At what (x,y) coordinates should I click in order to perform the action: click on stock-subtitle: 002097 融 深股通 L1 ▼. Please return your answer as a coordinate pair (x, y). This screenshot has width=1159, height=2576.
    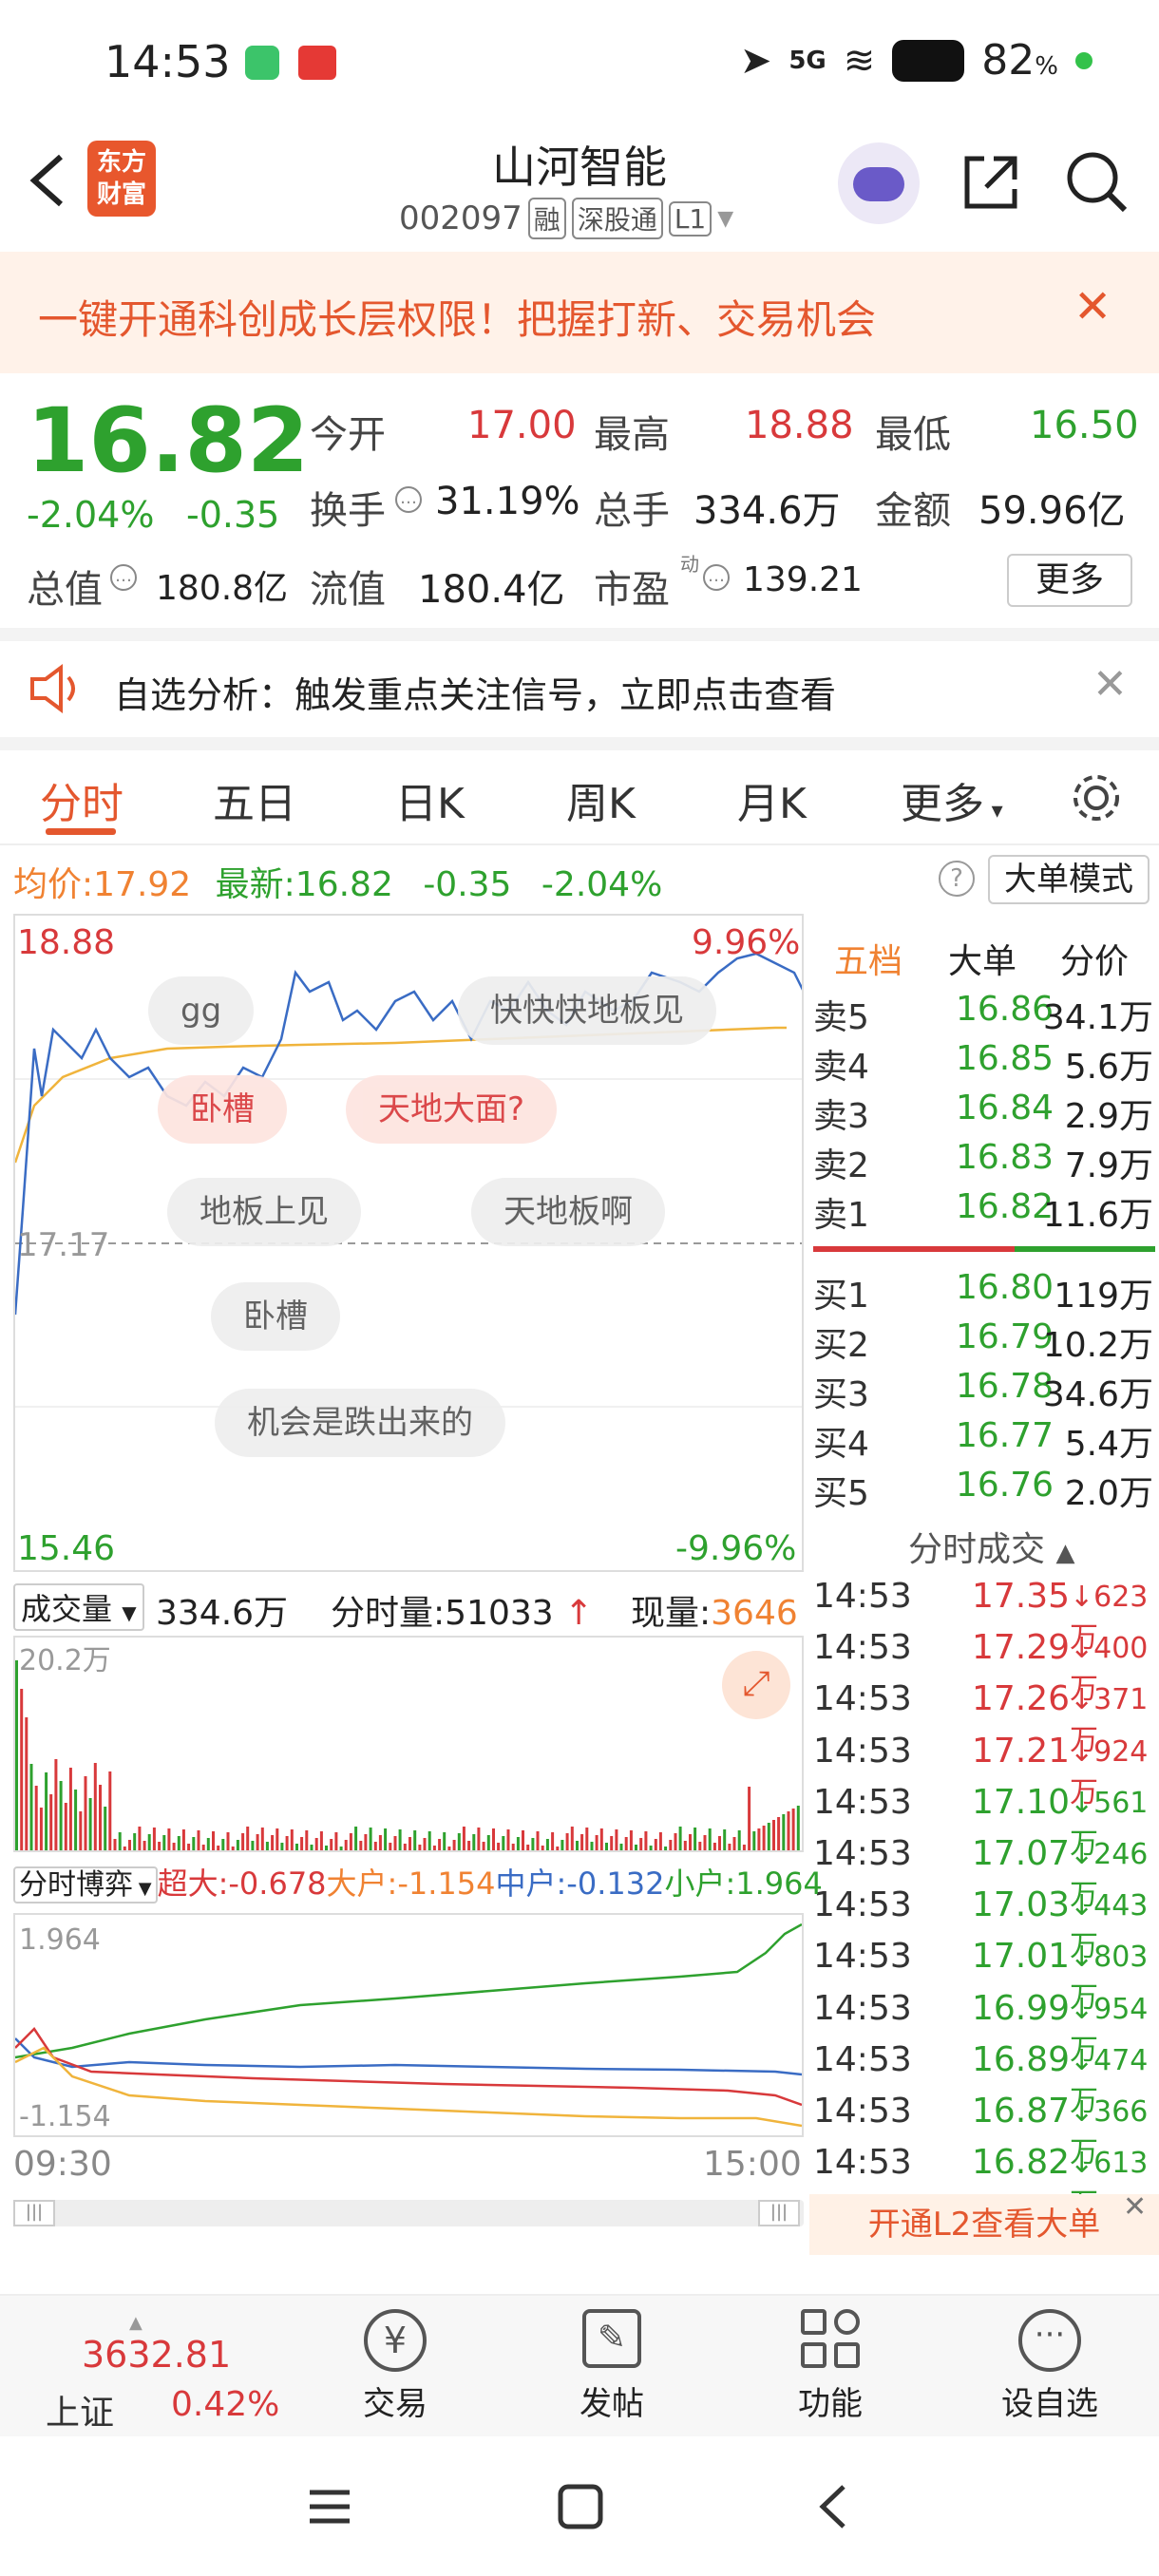
    Looking at the image, I should click on (566, 218).